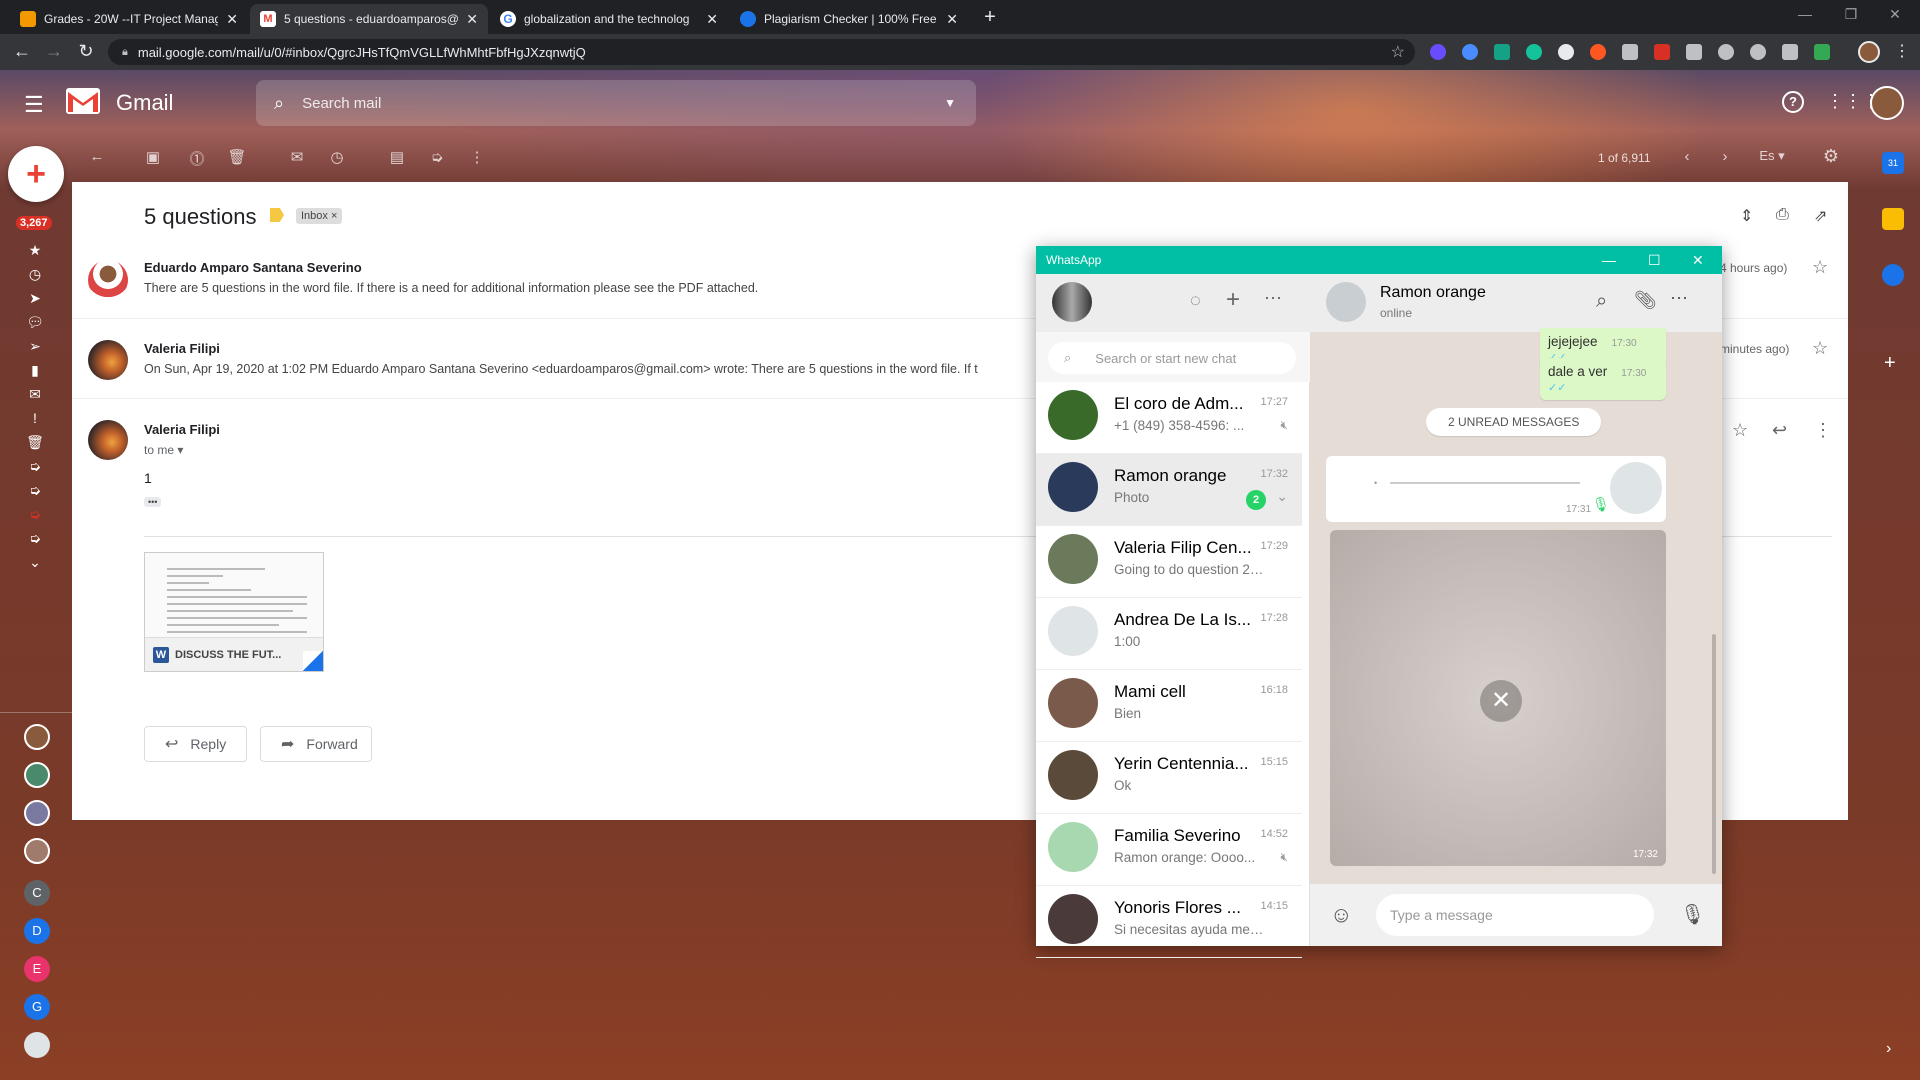  Describe the element at coordinates (297, 157) in the screenshot. I see `mark-unread-icon: ✉` at that location.